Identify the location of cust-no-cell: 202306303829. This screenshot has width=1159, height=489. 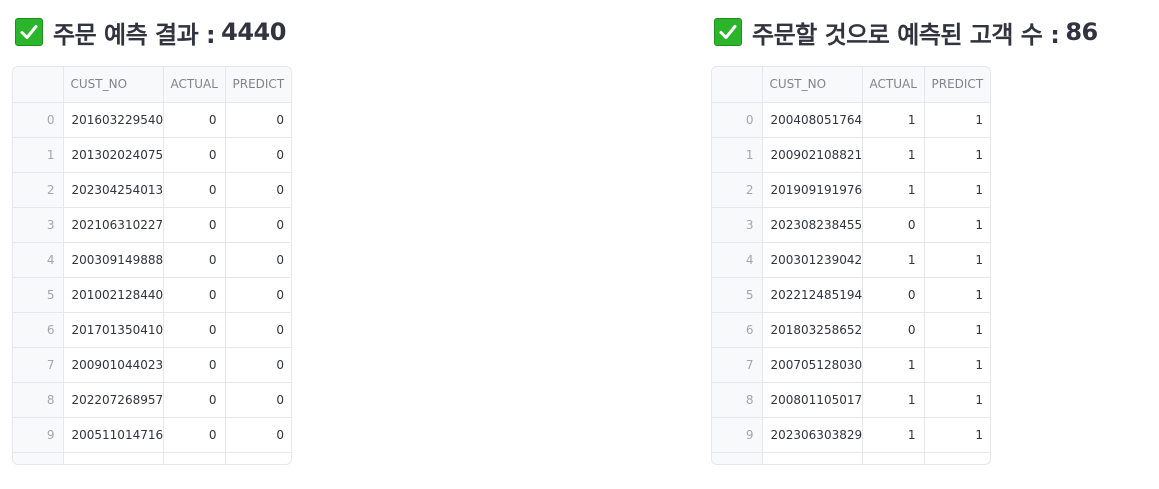
(812, 435).